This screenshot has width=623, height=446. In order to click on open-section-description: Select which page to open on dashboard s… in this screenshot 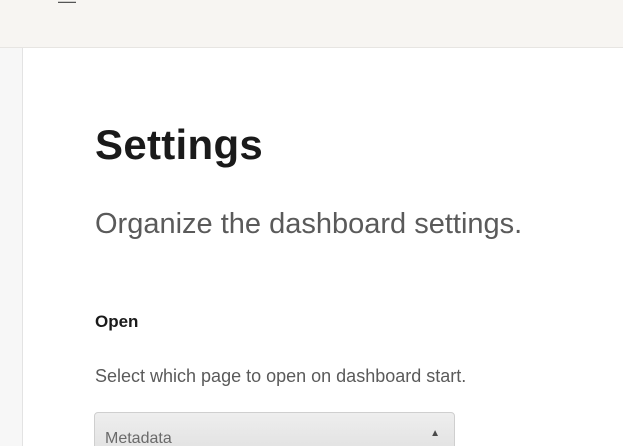, I will do `click(281, 376)`.